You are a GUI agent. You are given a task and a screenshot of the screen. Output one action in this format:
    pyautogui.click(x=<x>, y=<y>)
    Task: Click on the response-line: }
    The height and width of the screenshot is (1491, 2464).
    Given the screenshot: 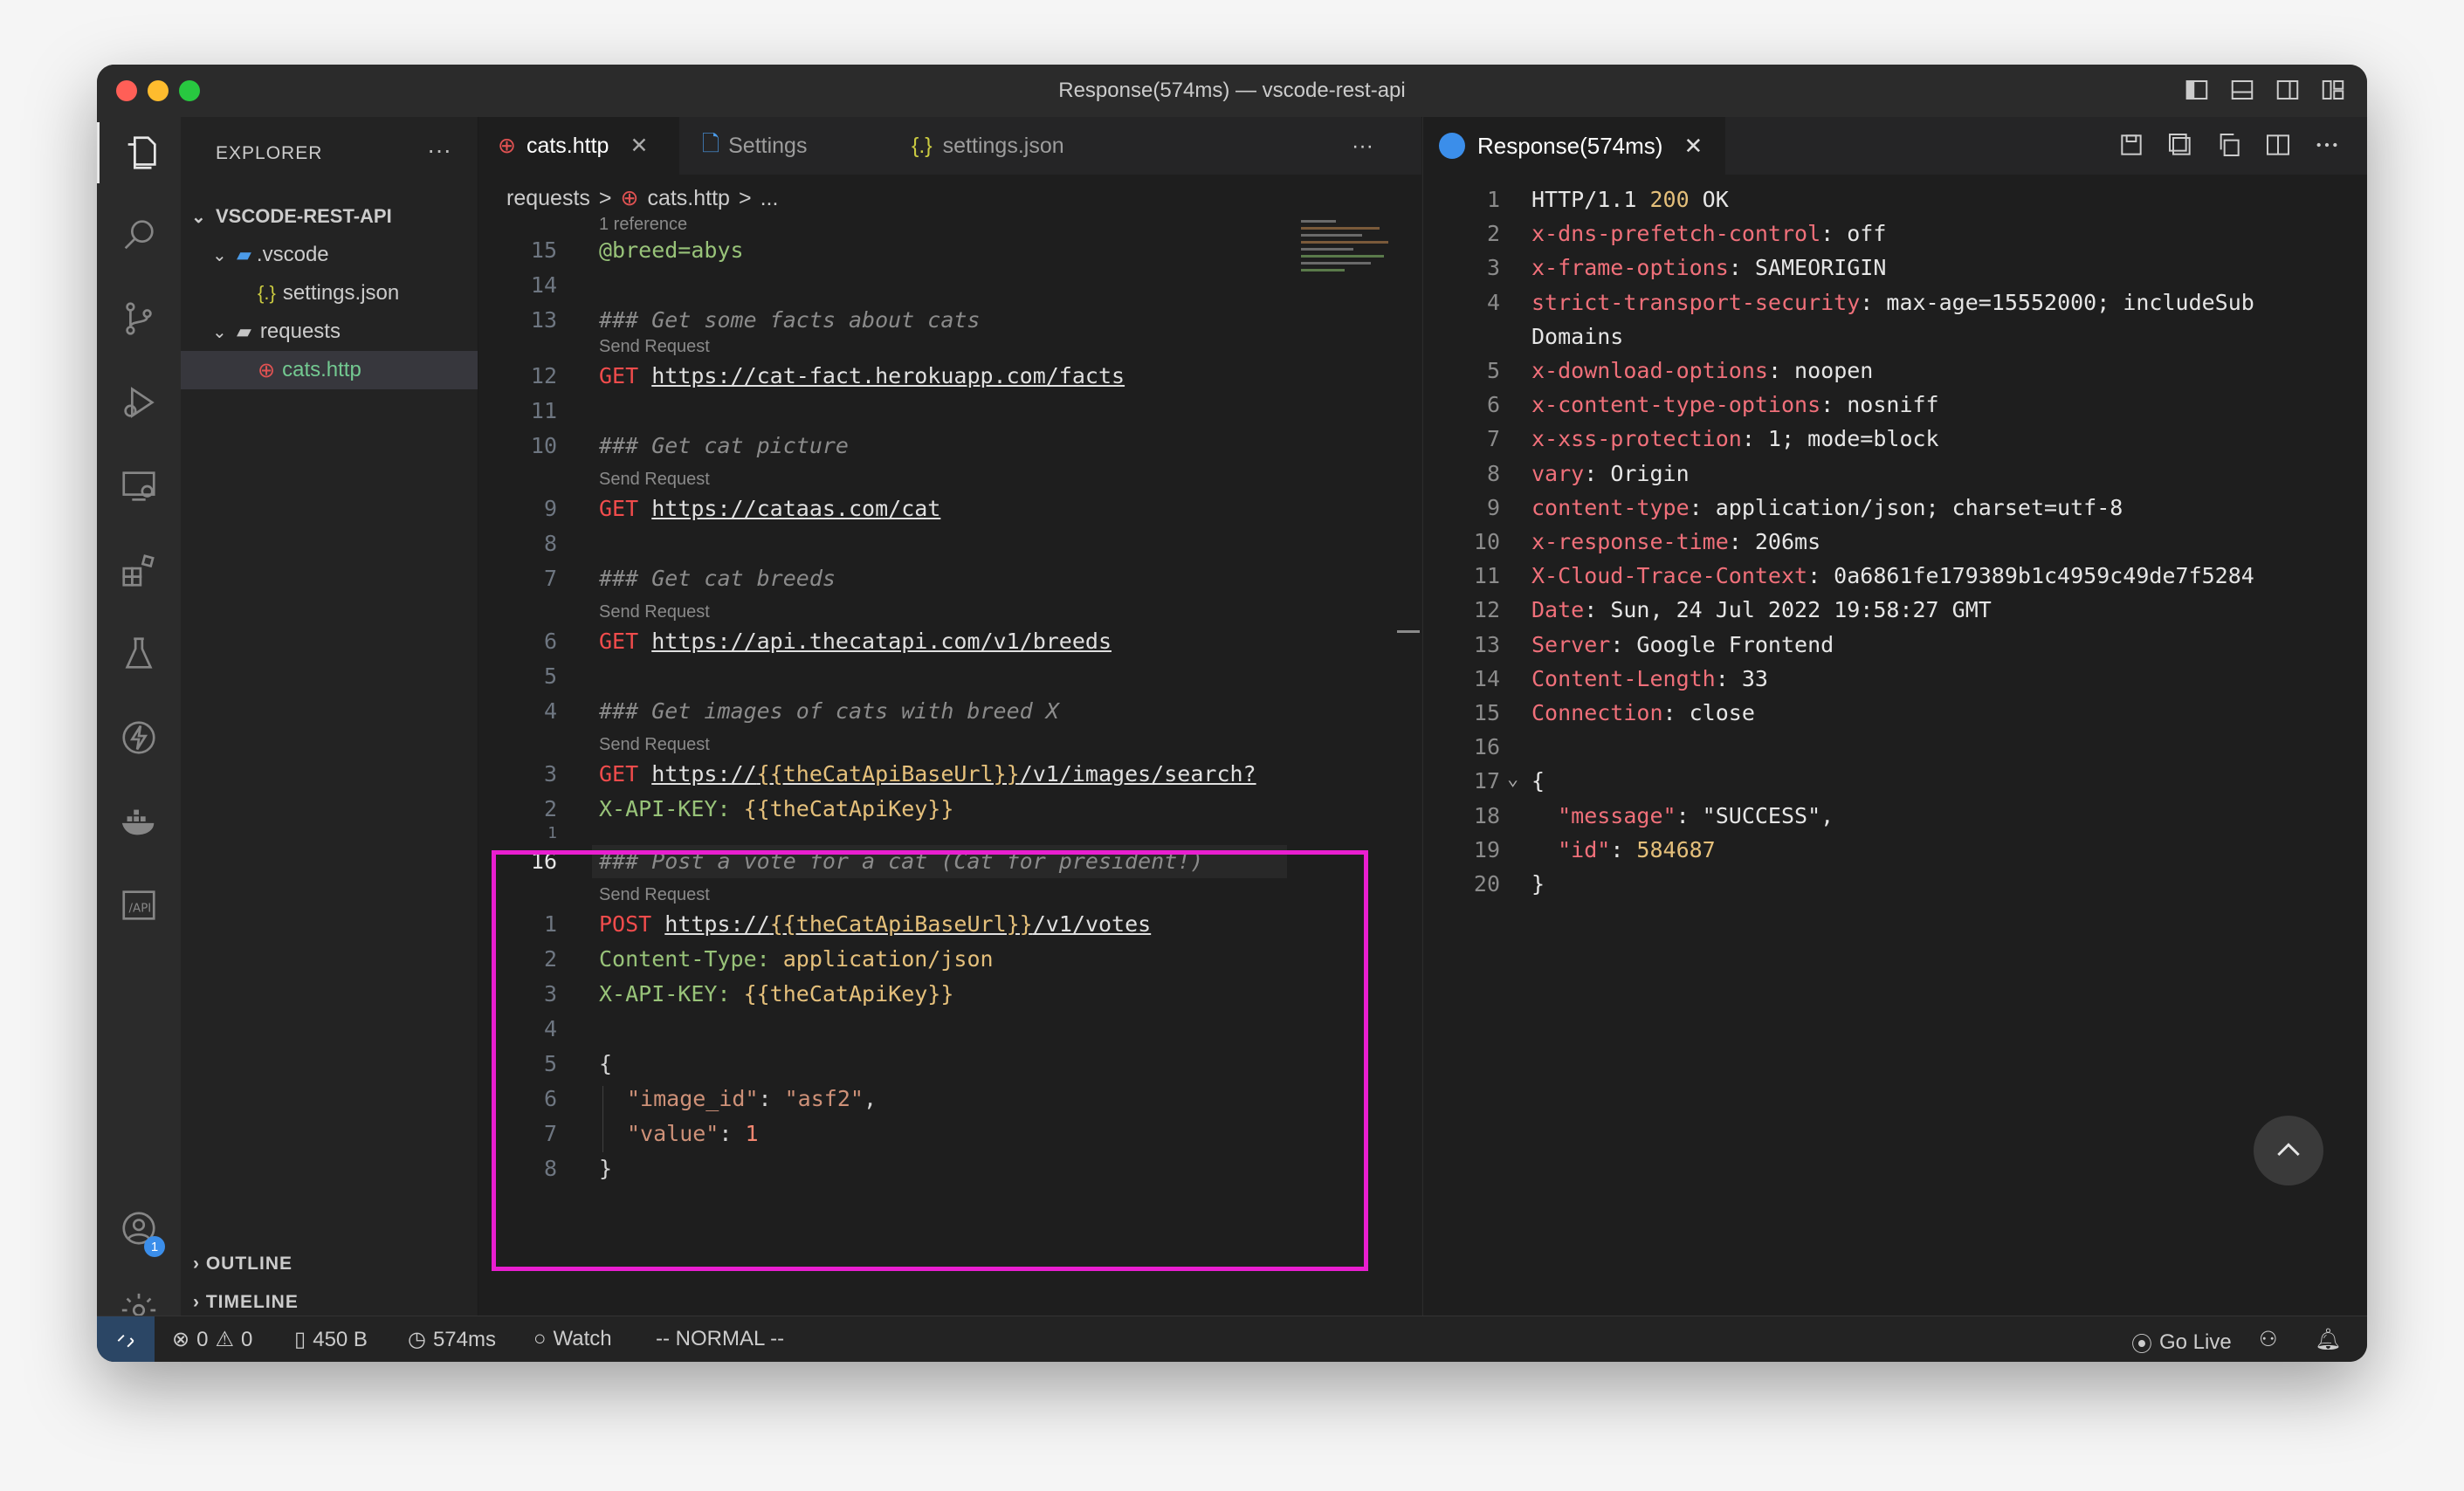 What is the action you would take?
    pyautogui.click(x=1538, y=884)
    